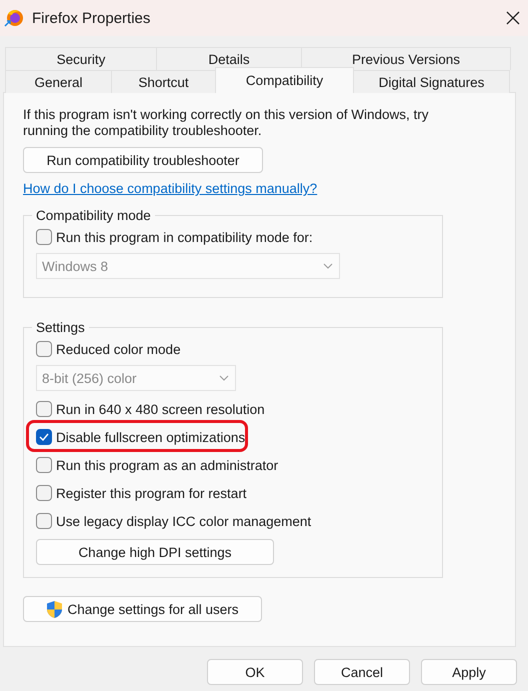  I want to click on dialog-button: Cancel, so click(362, 672).